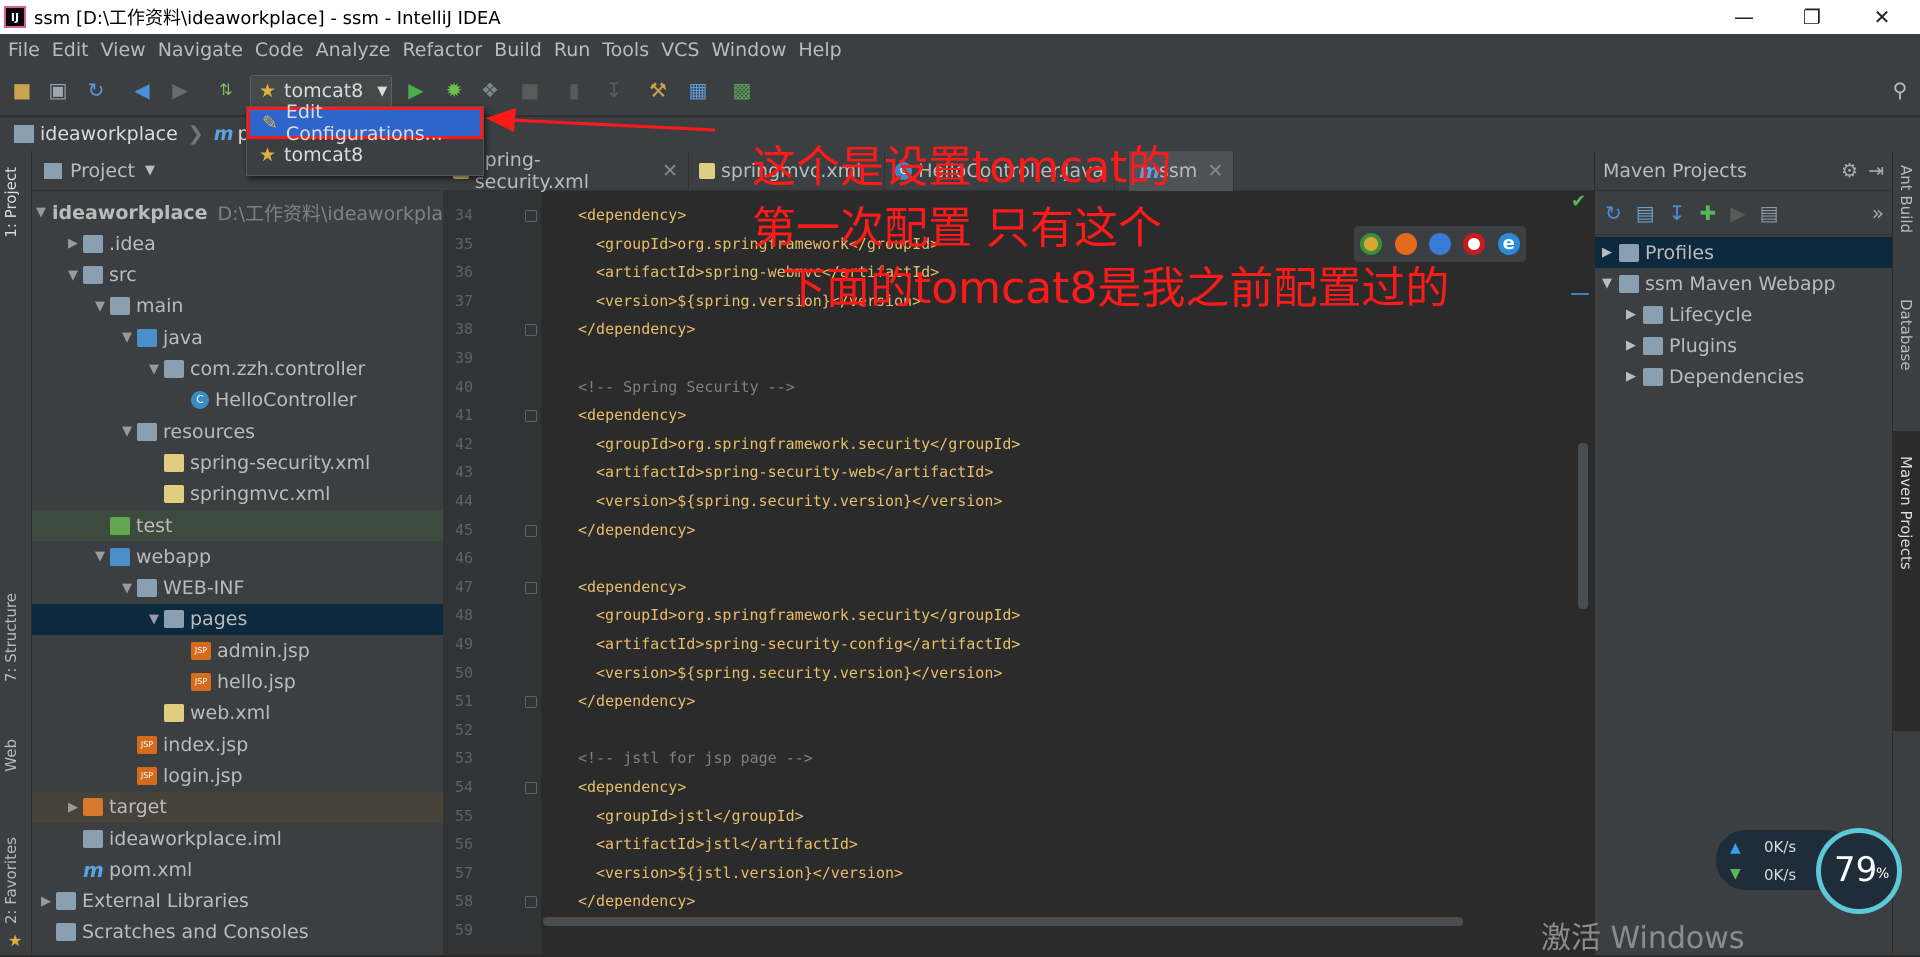  I want to click on menu-help: Help, so click(821, 50).